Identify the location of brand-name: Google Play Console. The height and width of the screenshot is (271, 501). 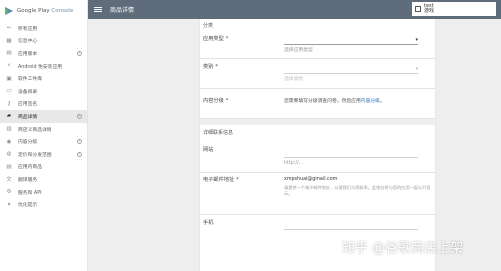
(45, 11).